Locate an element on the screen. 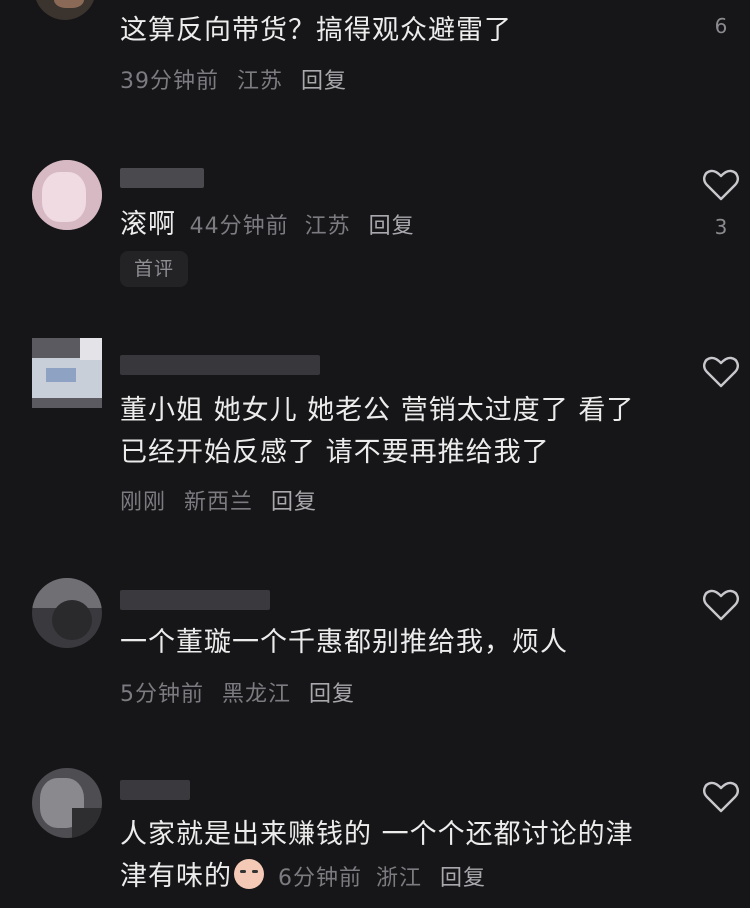 This screenshot has height=908, width=750. like-count: 3 is located at coordinates (721, 227).